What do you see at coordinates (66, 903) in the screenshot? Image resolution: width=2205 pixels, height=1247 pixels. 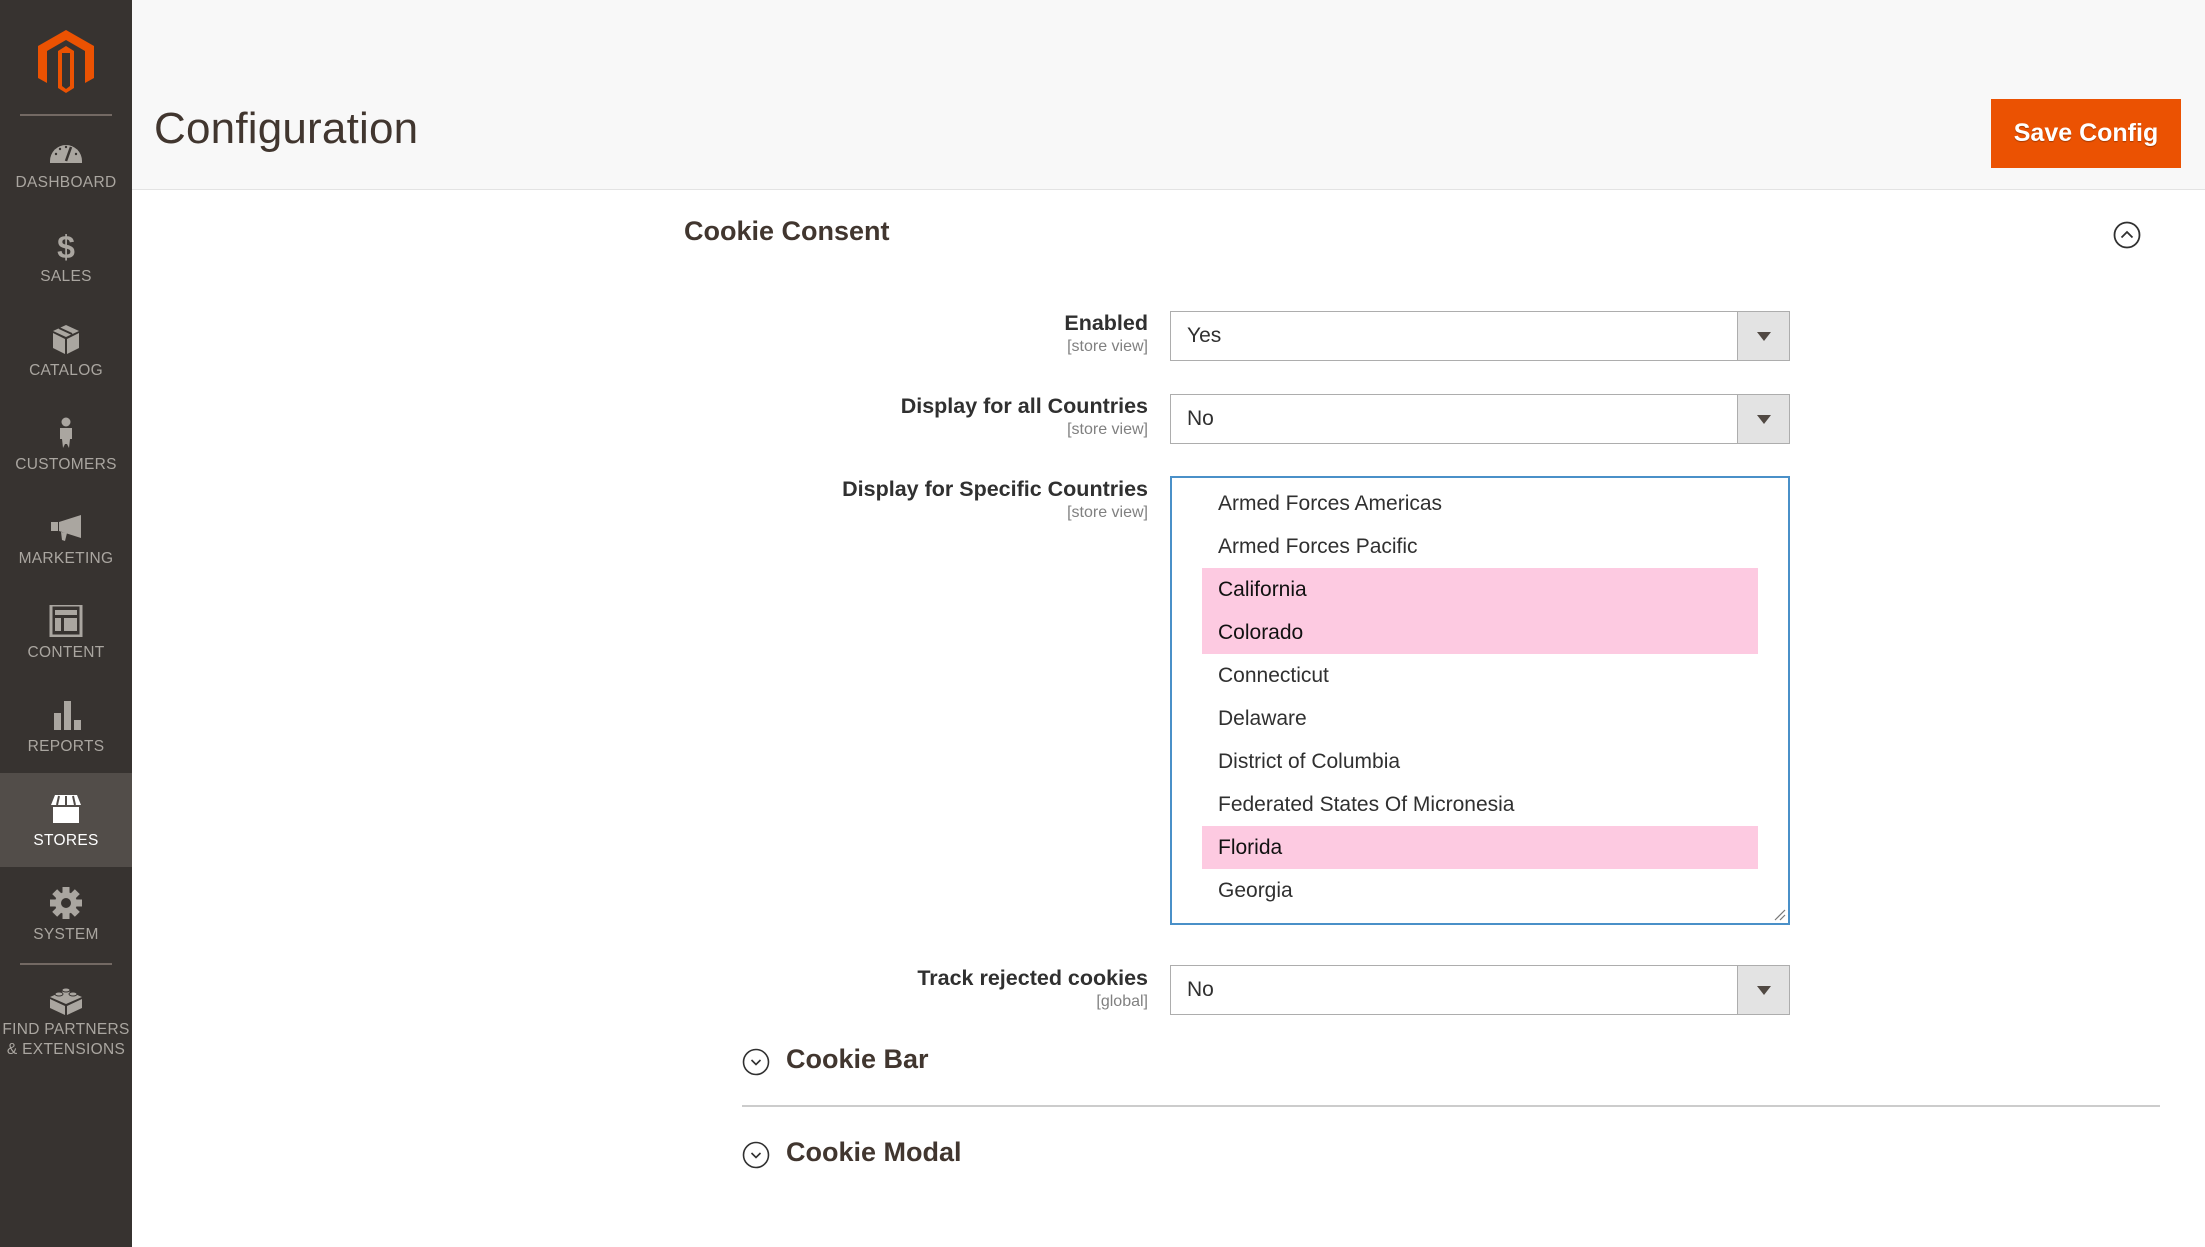 I see `gear-icon` at bounding box center [66, 903].